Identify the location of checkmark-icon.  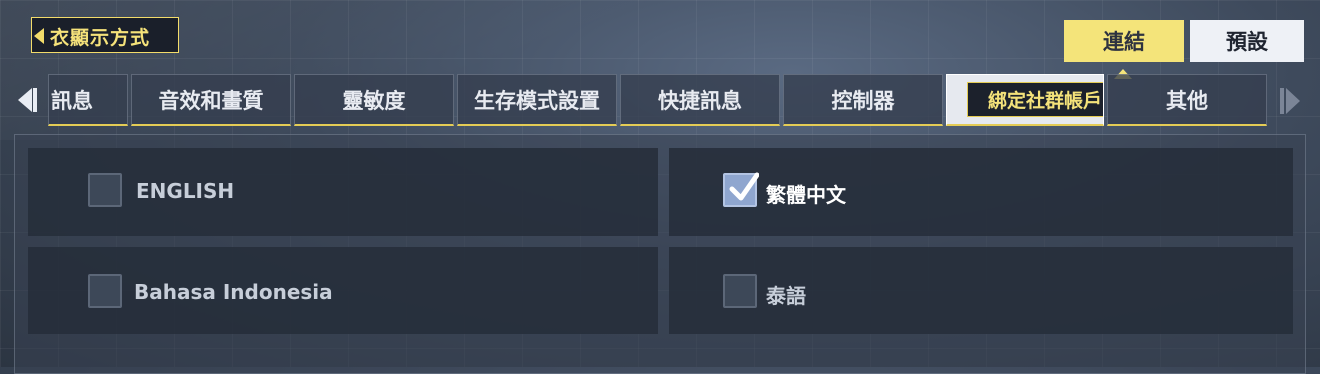
(744, 186).